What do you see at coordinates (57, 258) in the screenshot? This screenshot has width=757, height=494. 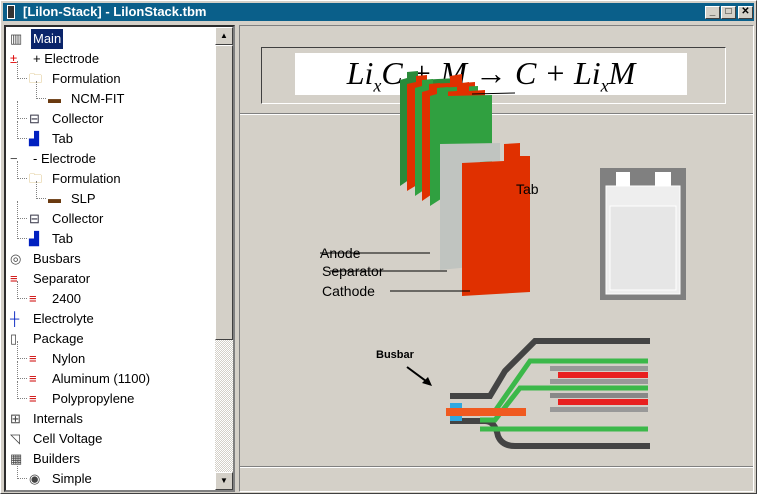 I see `tree-item-label: Busbars` at bounding box center [57, 258].